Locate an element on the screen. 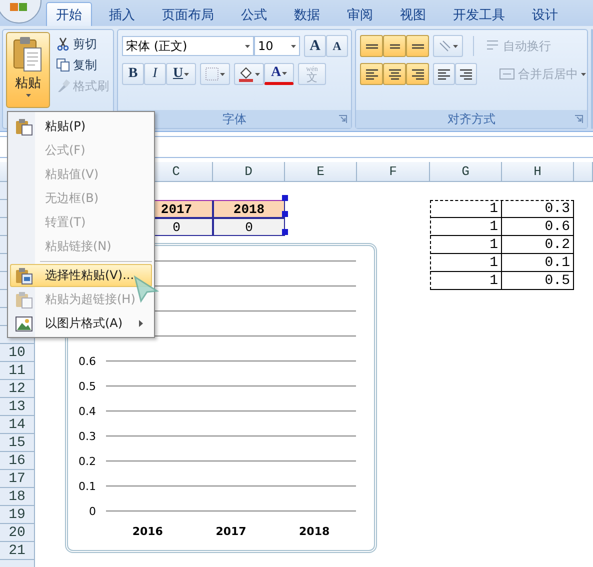 This screenshot has height=567, width=593. fill-color-button is located at coordinates (249, 74).